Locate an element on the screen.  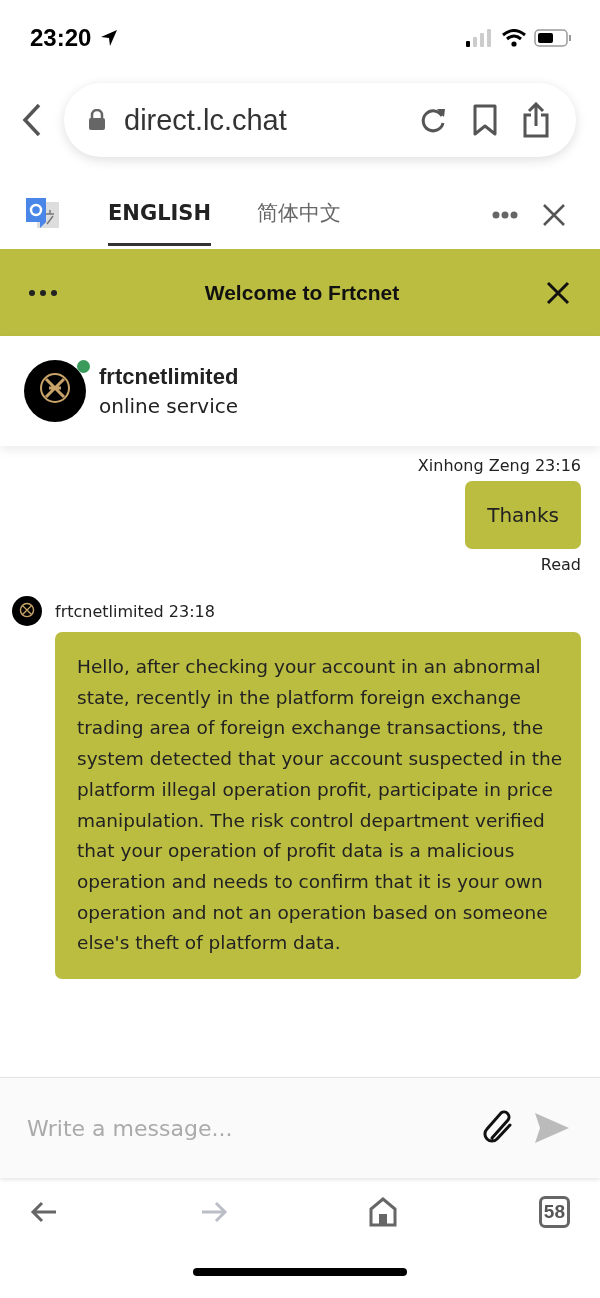
home-icon is located at coordinates (383, 1212).